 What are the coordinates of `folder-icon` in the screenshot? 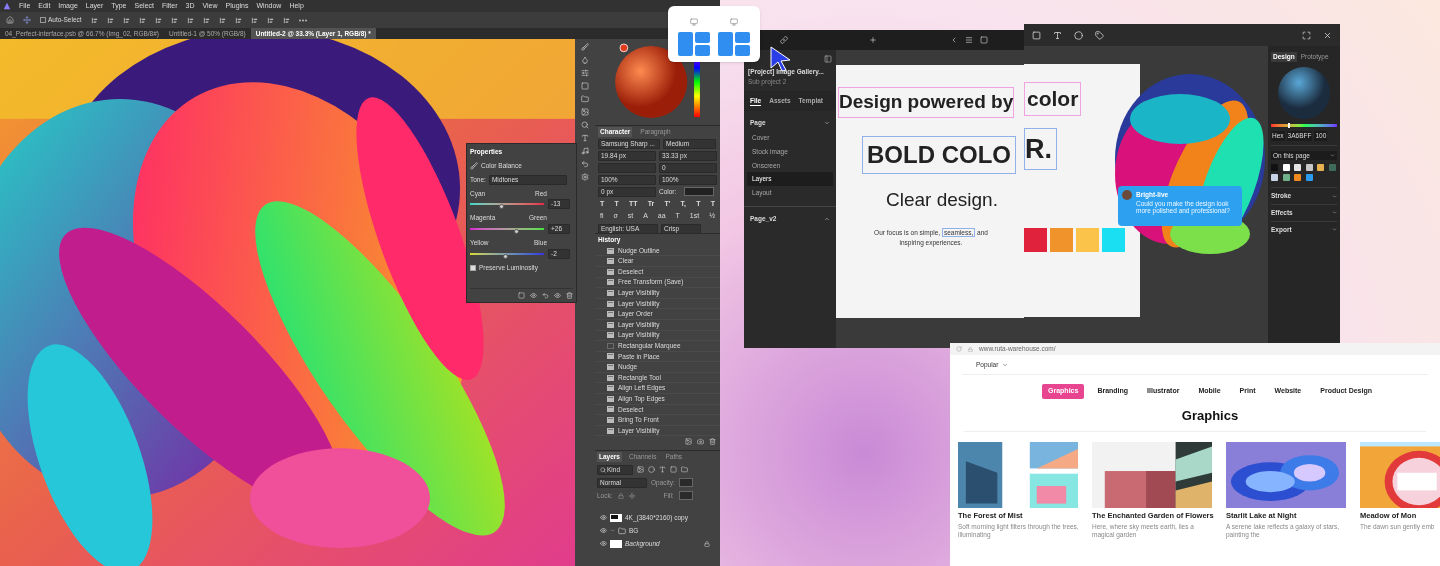 It's located at (622, 530).